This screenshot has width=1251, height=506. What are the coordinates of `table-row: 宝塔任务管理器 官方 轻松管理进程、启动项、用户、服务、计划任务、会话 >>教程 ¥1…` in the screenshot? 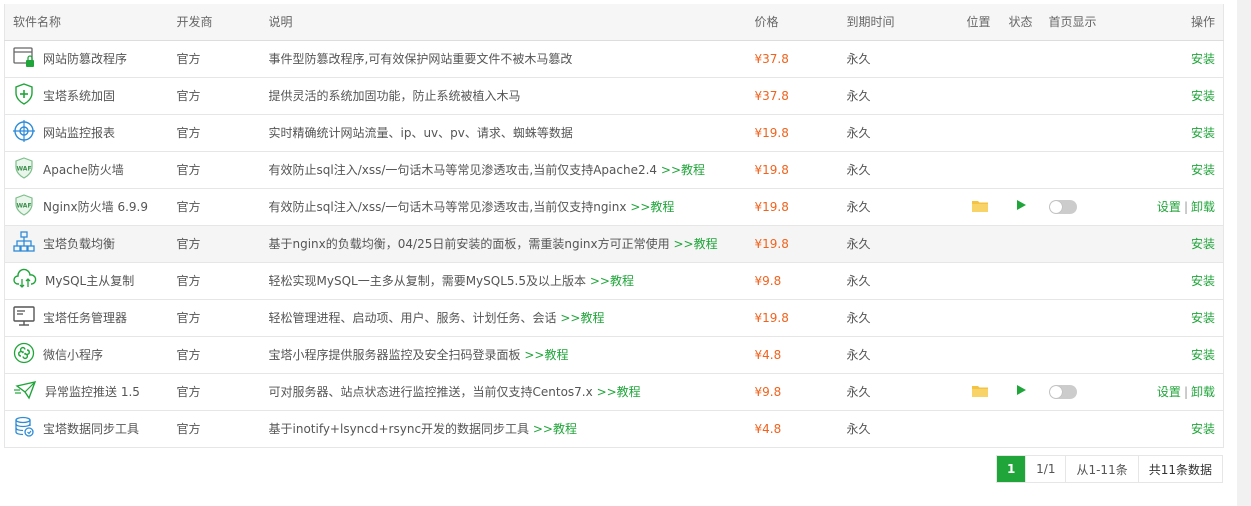 It's located at (614, 318).